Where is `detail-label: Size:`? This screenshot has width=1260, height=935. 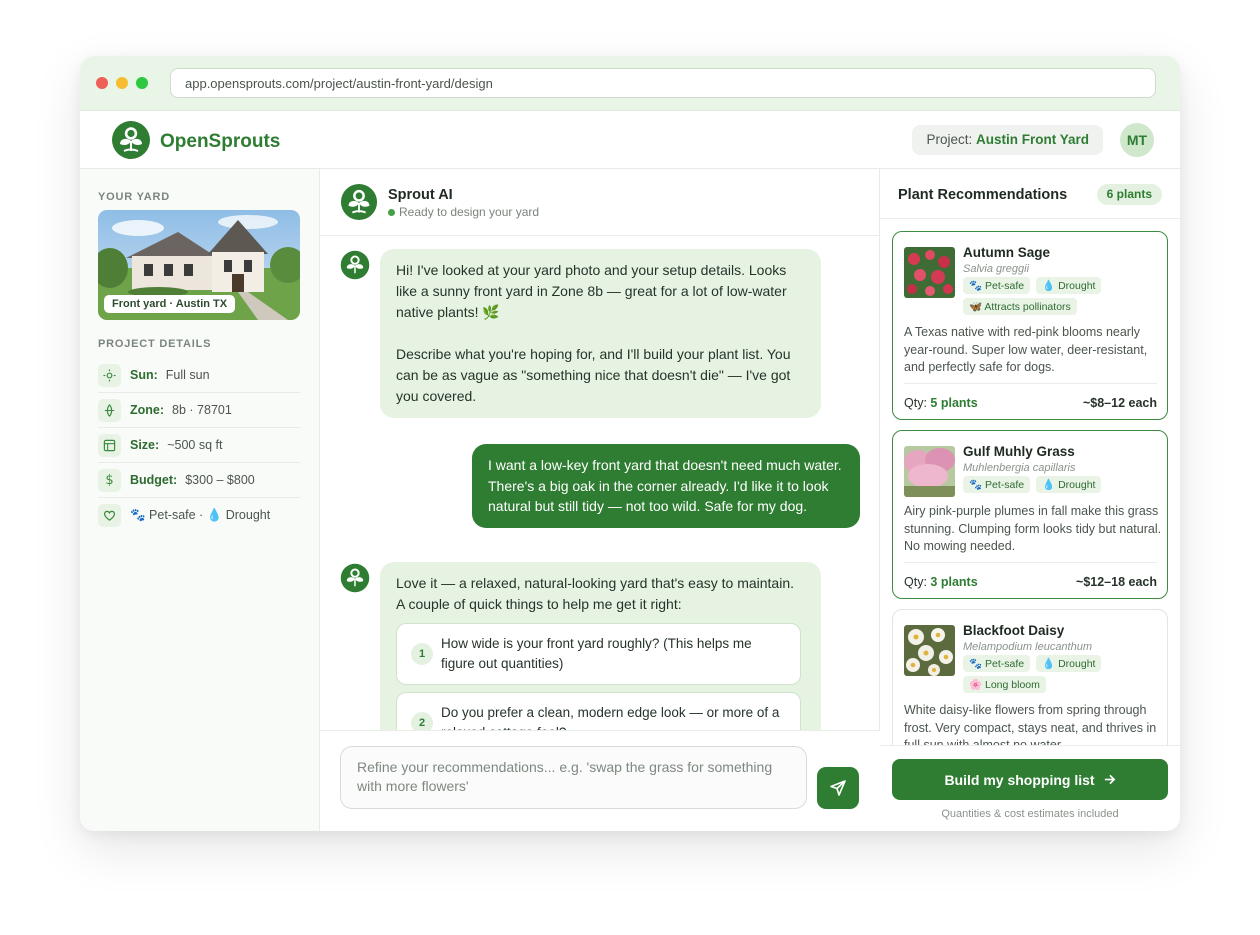
detail-label: Size: is located at coordinates (145, 445).